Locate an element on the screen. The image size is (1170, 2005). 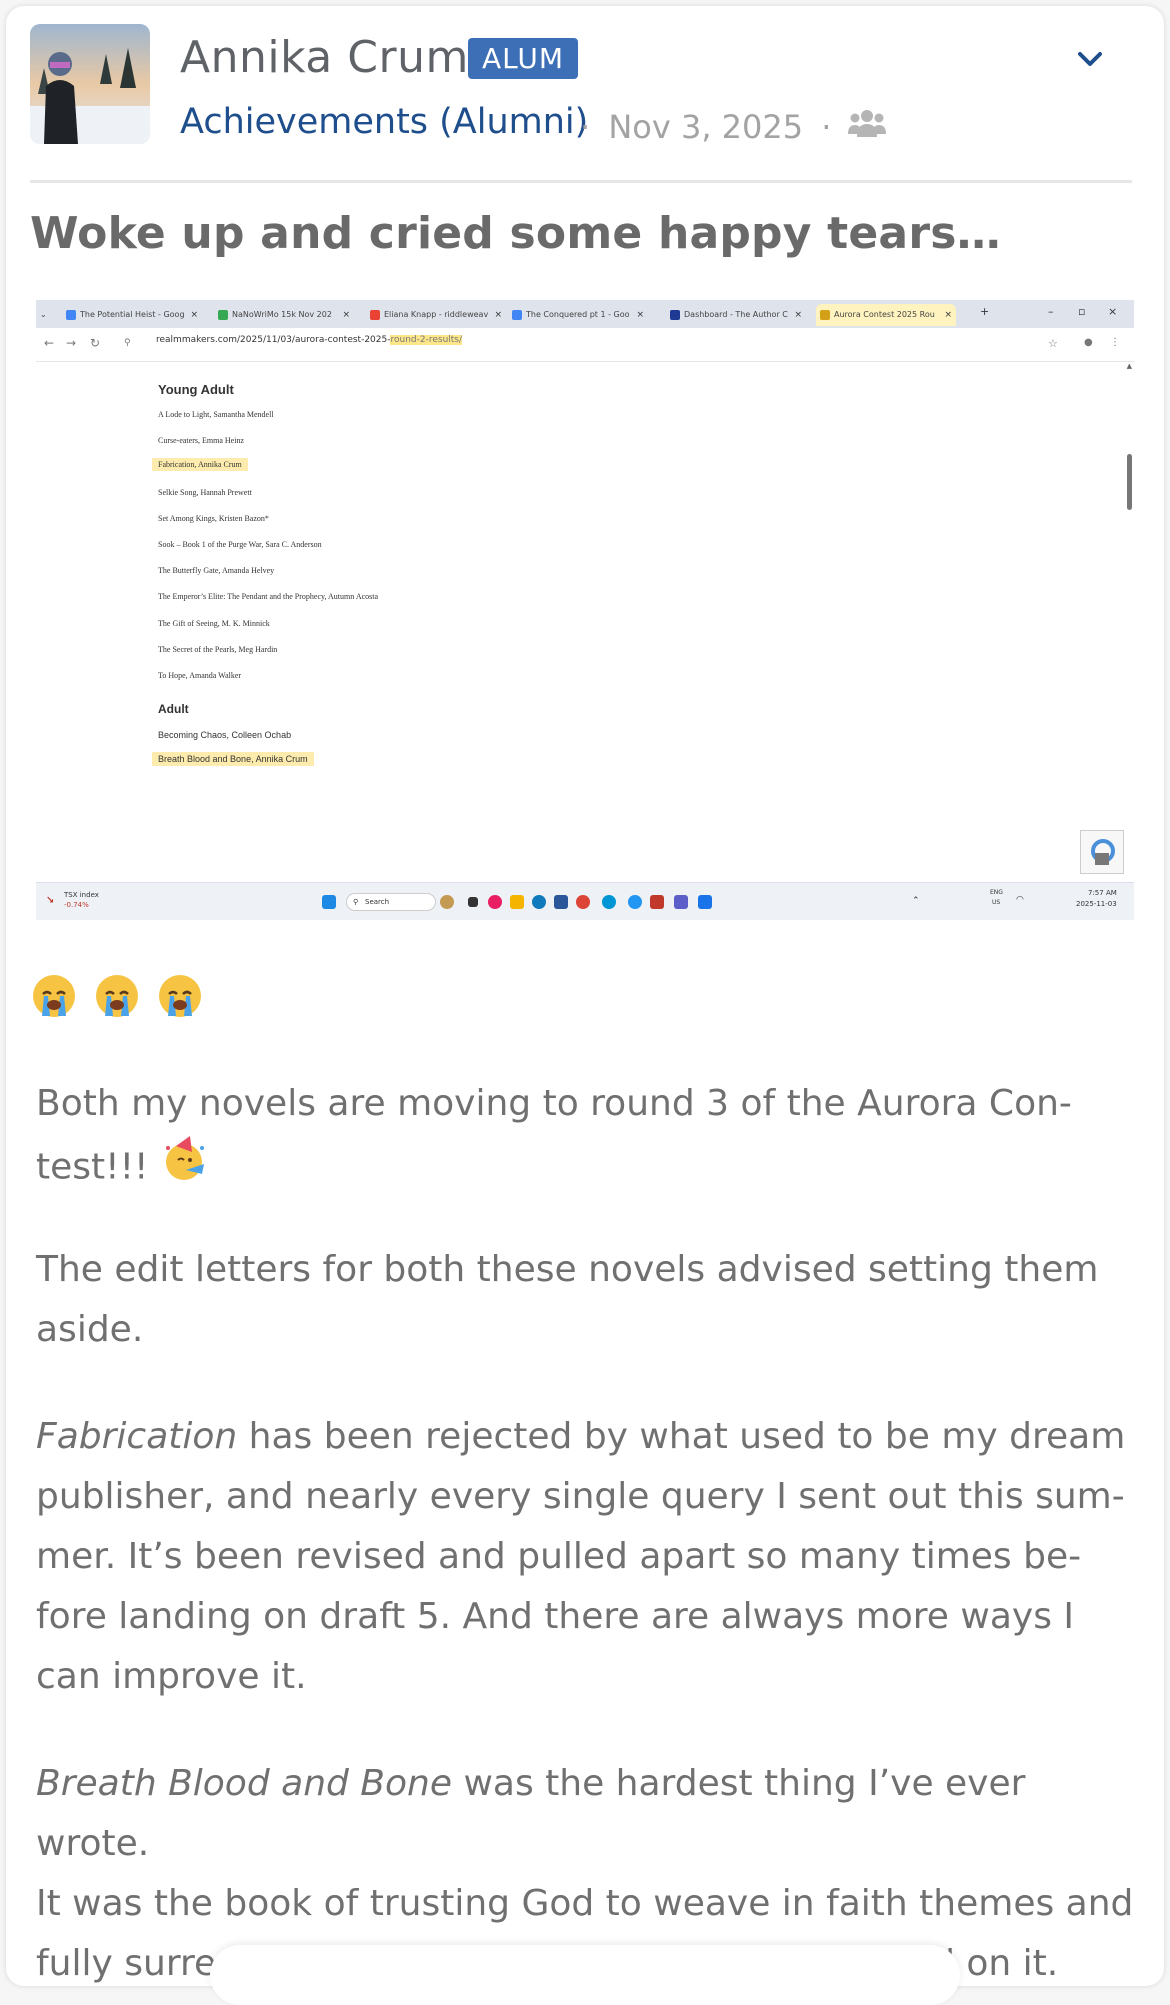
chevron-down-icon is located at coordinates (1090, 58).